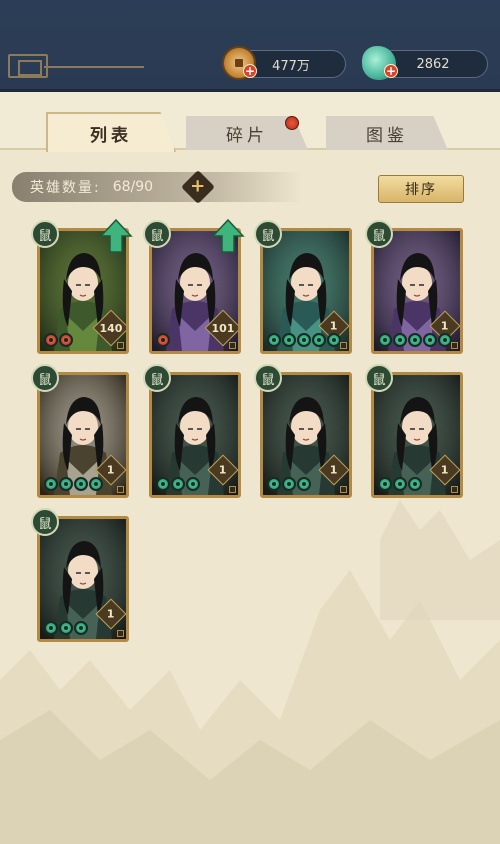  I want to click on hero-count-value: 68/90, so click(133, 187).